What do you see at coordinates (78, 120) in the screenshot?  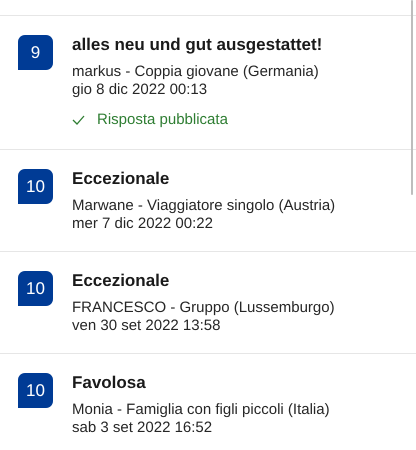 I see `checkmark-icon` at bounding box center [78, 120].